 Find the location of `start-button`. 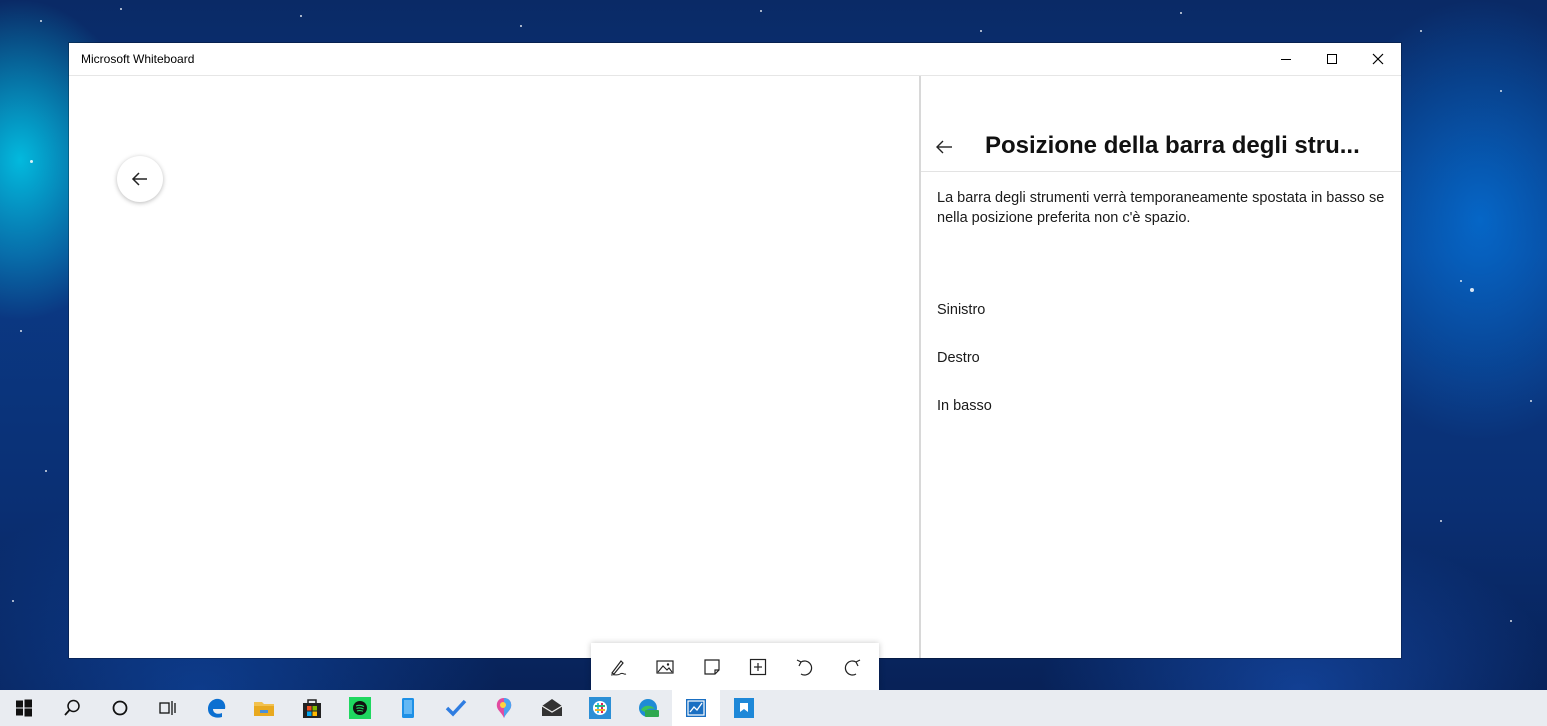

start-button is located at coordinates (24, 708).